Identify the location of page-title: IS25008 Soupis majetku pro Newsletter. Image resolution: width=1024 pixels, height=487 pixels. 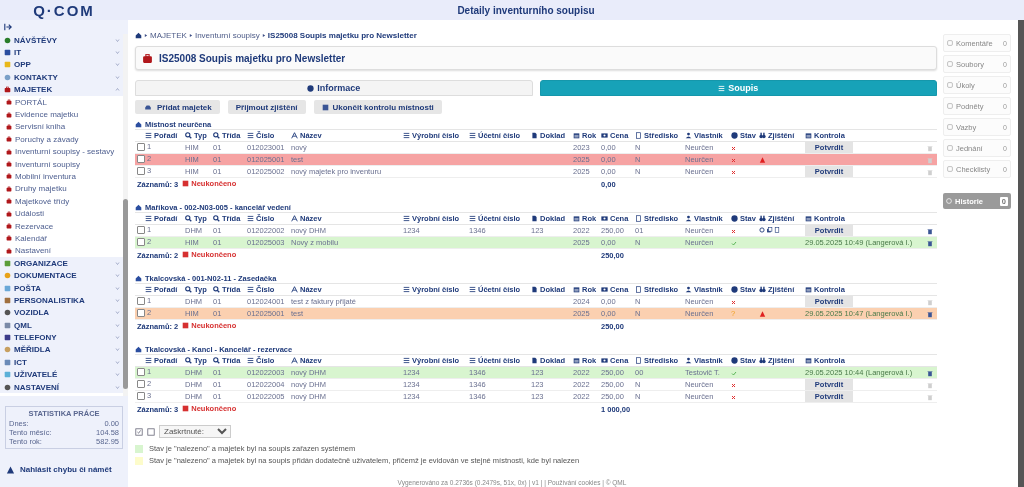
(252, 58).